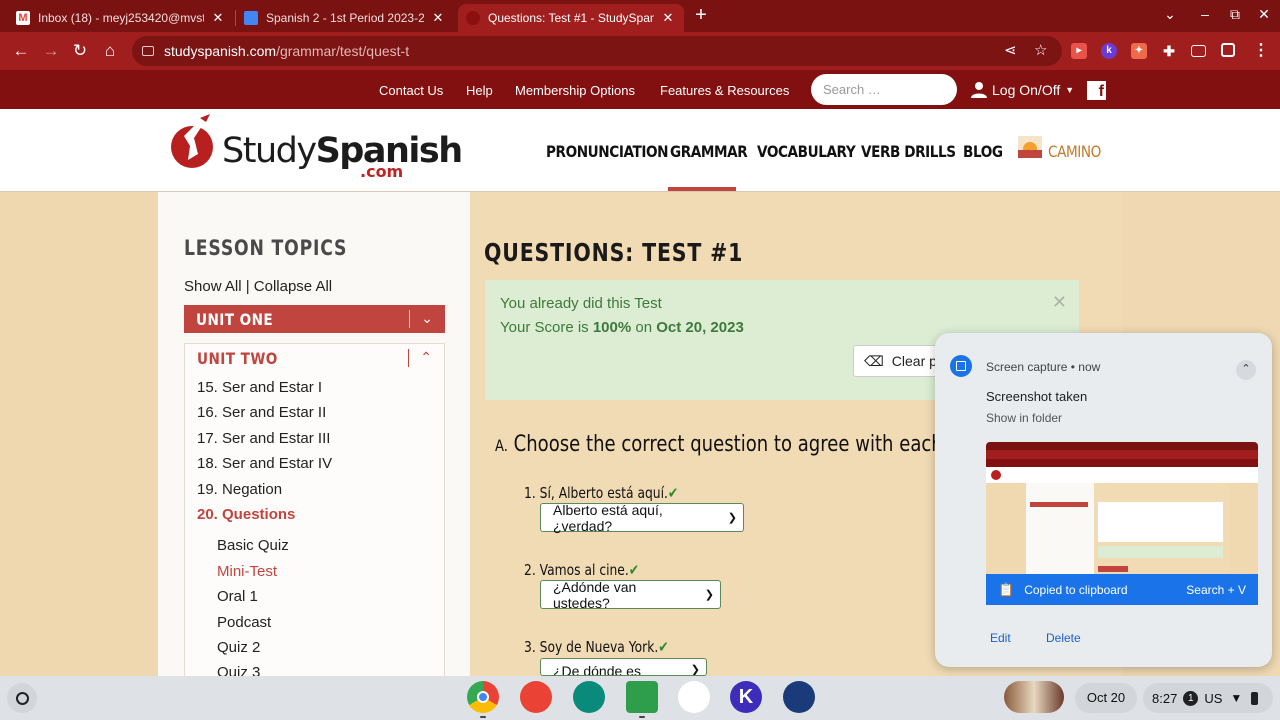 Image resolution: width=1280 pixels, height=720 pixels. I want to click on login-menu: Log On/Off ▼, so click(1022, 90).